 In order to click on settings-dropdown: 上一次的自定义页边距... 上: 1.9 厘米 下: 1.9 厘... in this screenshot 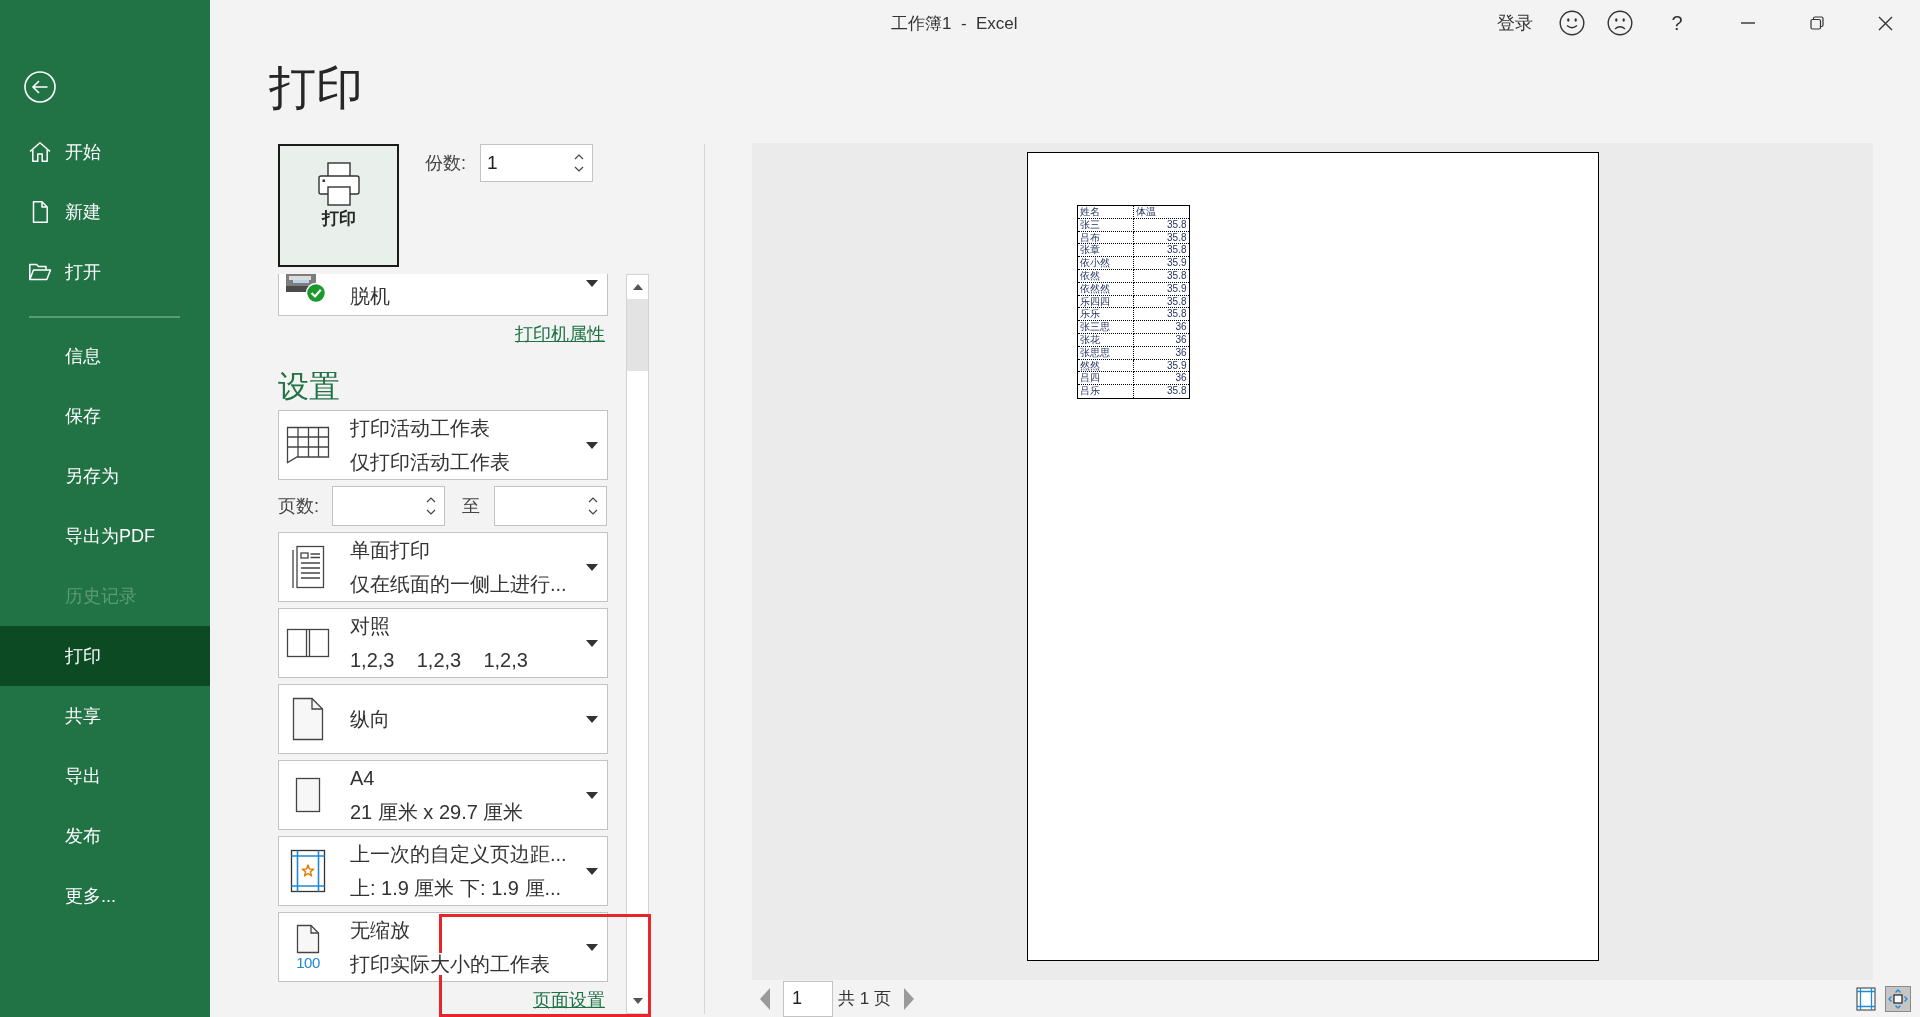, I will do `click(443, 871)`.